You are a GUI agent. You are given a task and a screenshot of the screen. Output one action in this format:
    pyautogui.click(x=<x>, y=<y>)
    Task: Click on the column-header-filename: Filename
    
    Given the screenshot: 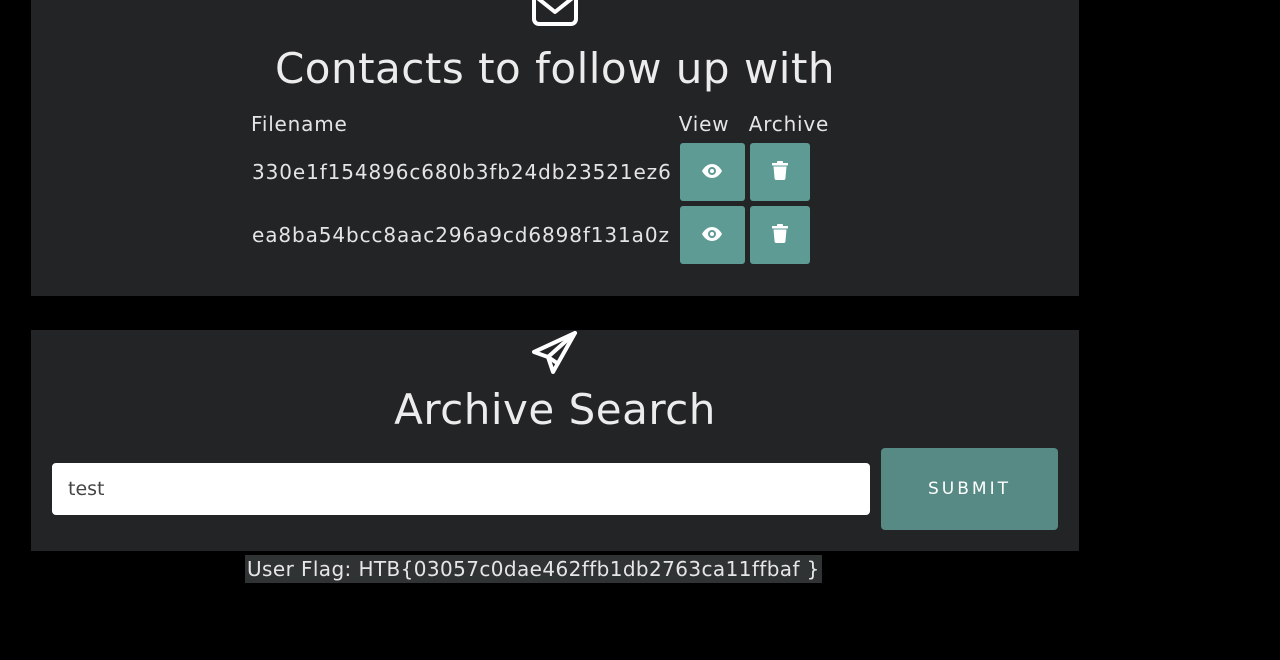 What is the action you would take?
    pyautogui.click(x=299, y=124)
    